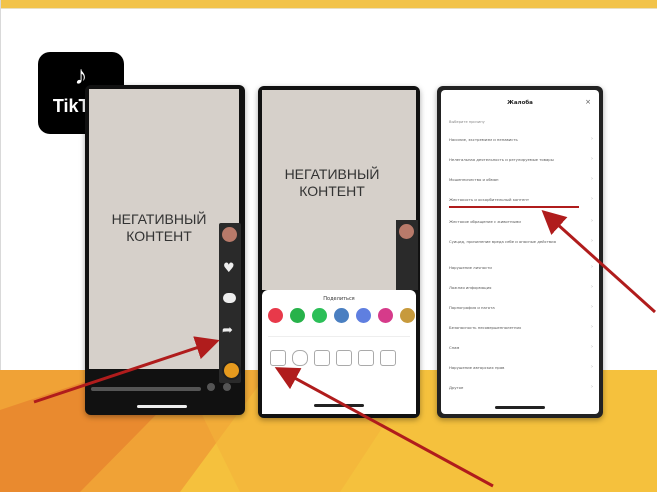 The image size is (657, 492). I want to click on arrow-to-share-icon, so click(126, 370).